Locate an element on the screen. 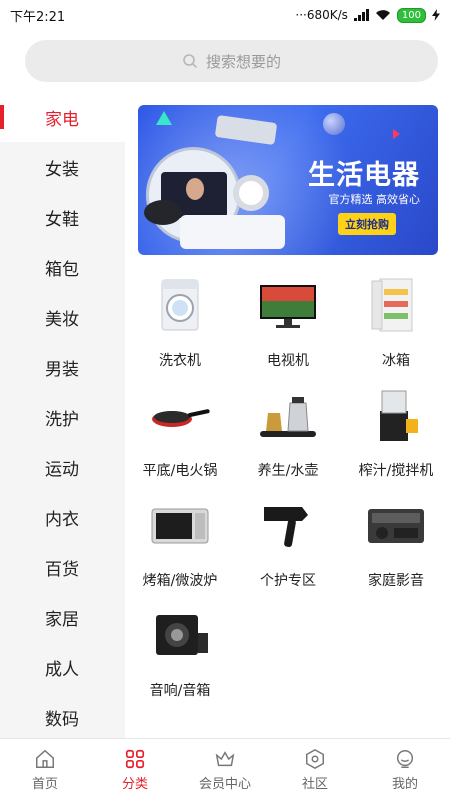  sidebar-item-label: 女鞋 is located at coordinates (62, 219).